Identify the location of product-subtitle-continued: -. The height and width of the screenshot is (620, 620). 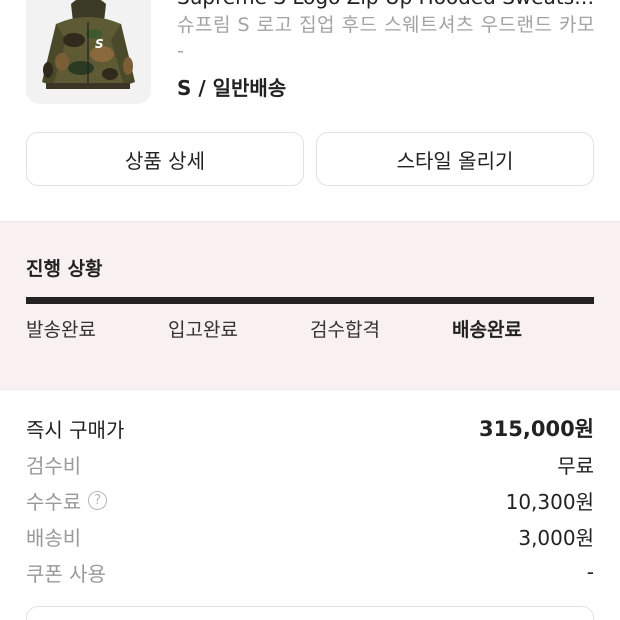
(180, 51).